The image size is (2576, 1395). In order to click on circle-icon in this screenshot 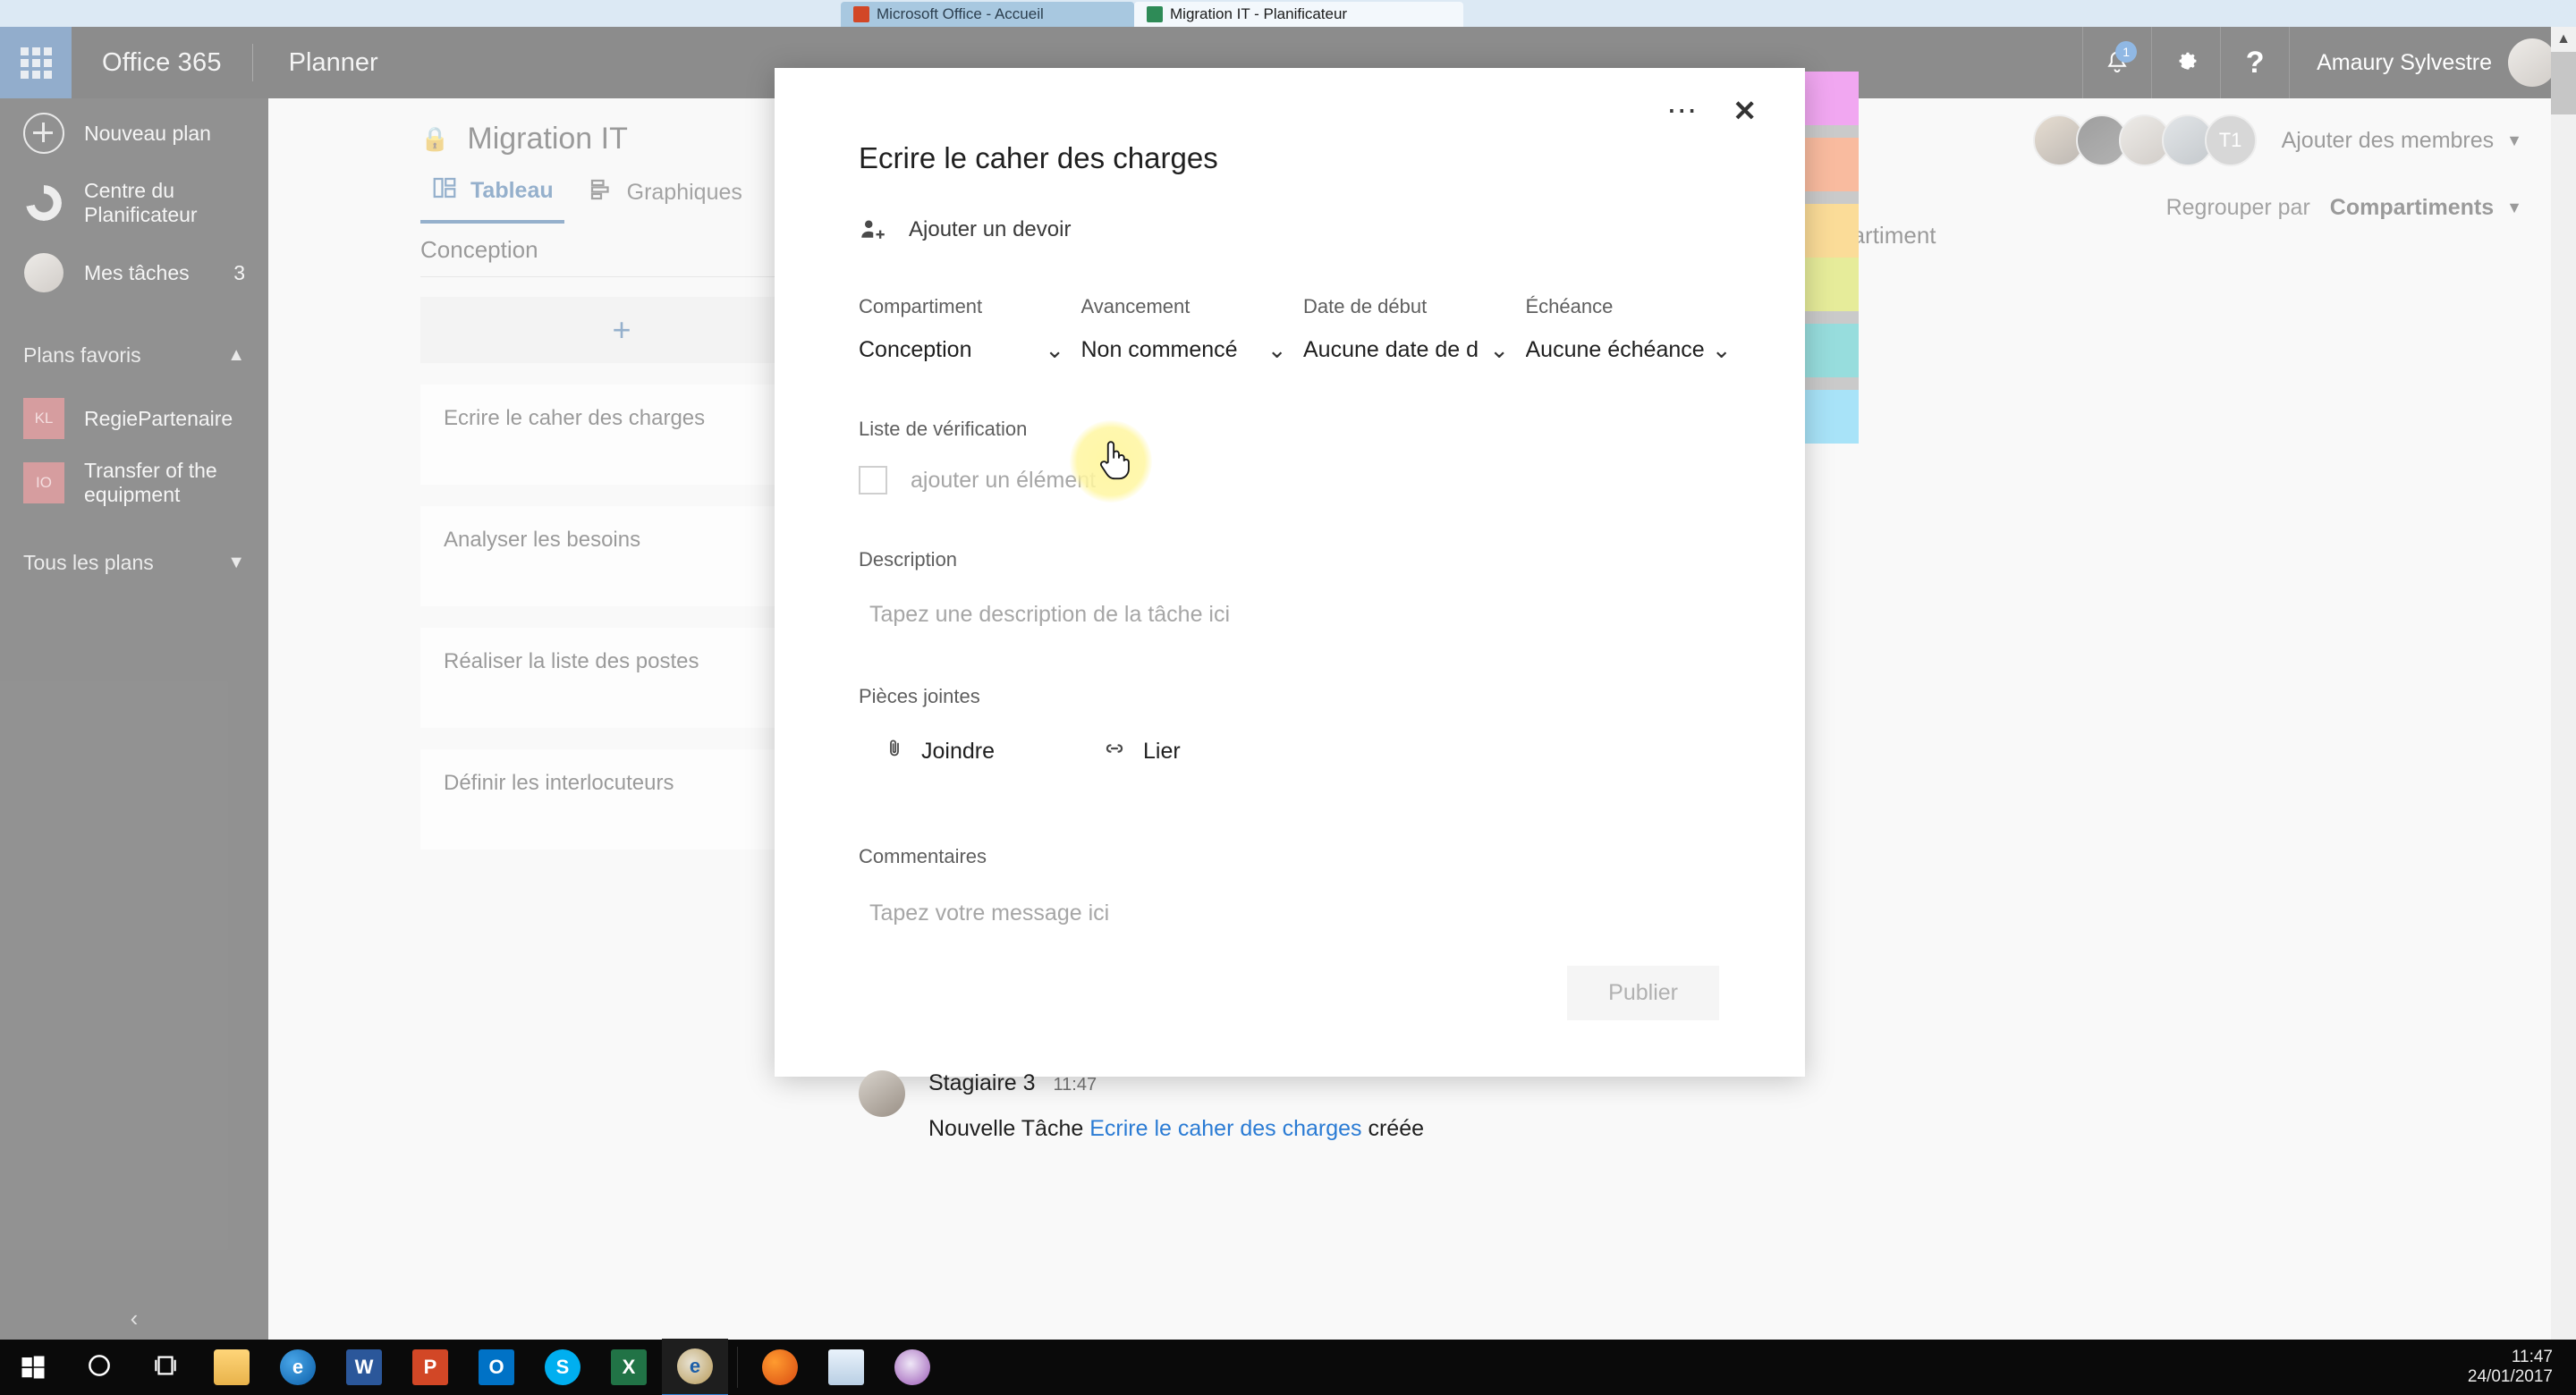, I will do `click(99, 1367)`.